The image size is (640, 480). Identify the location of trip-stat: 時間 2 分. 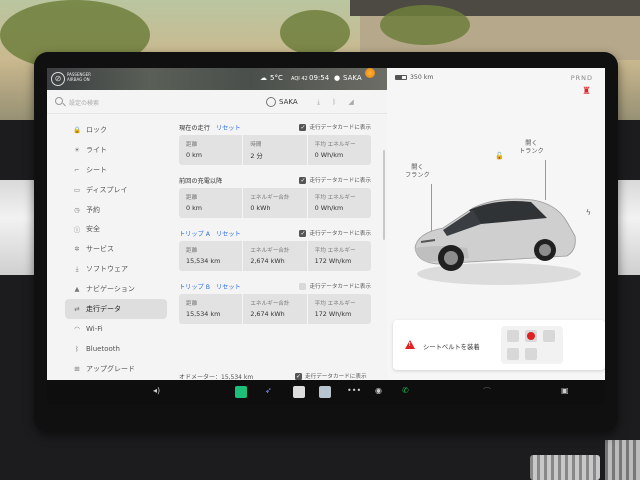
(275, 150).